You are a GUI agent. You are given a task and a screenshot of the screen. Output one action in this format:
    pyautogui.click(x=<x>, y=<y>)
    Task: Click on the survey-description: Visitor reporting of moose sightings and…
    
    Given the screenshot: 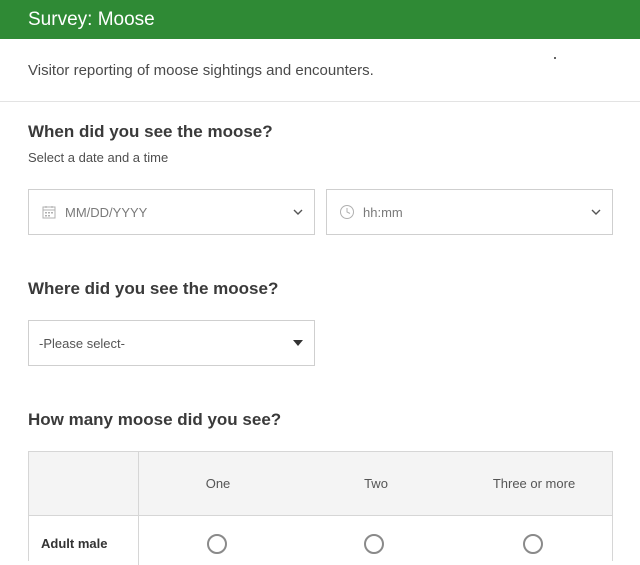 What is the action you would take?
    pyautogui.click(x=201, y=70)
    